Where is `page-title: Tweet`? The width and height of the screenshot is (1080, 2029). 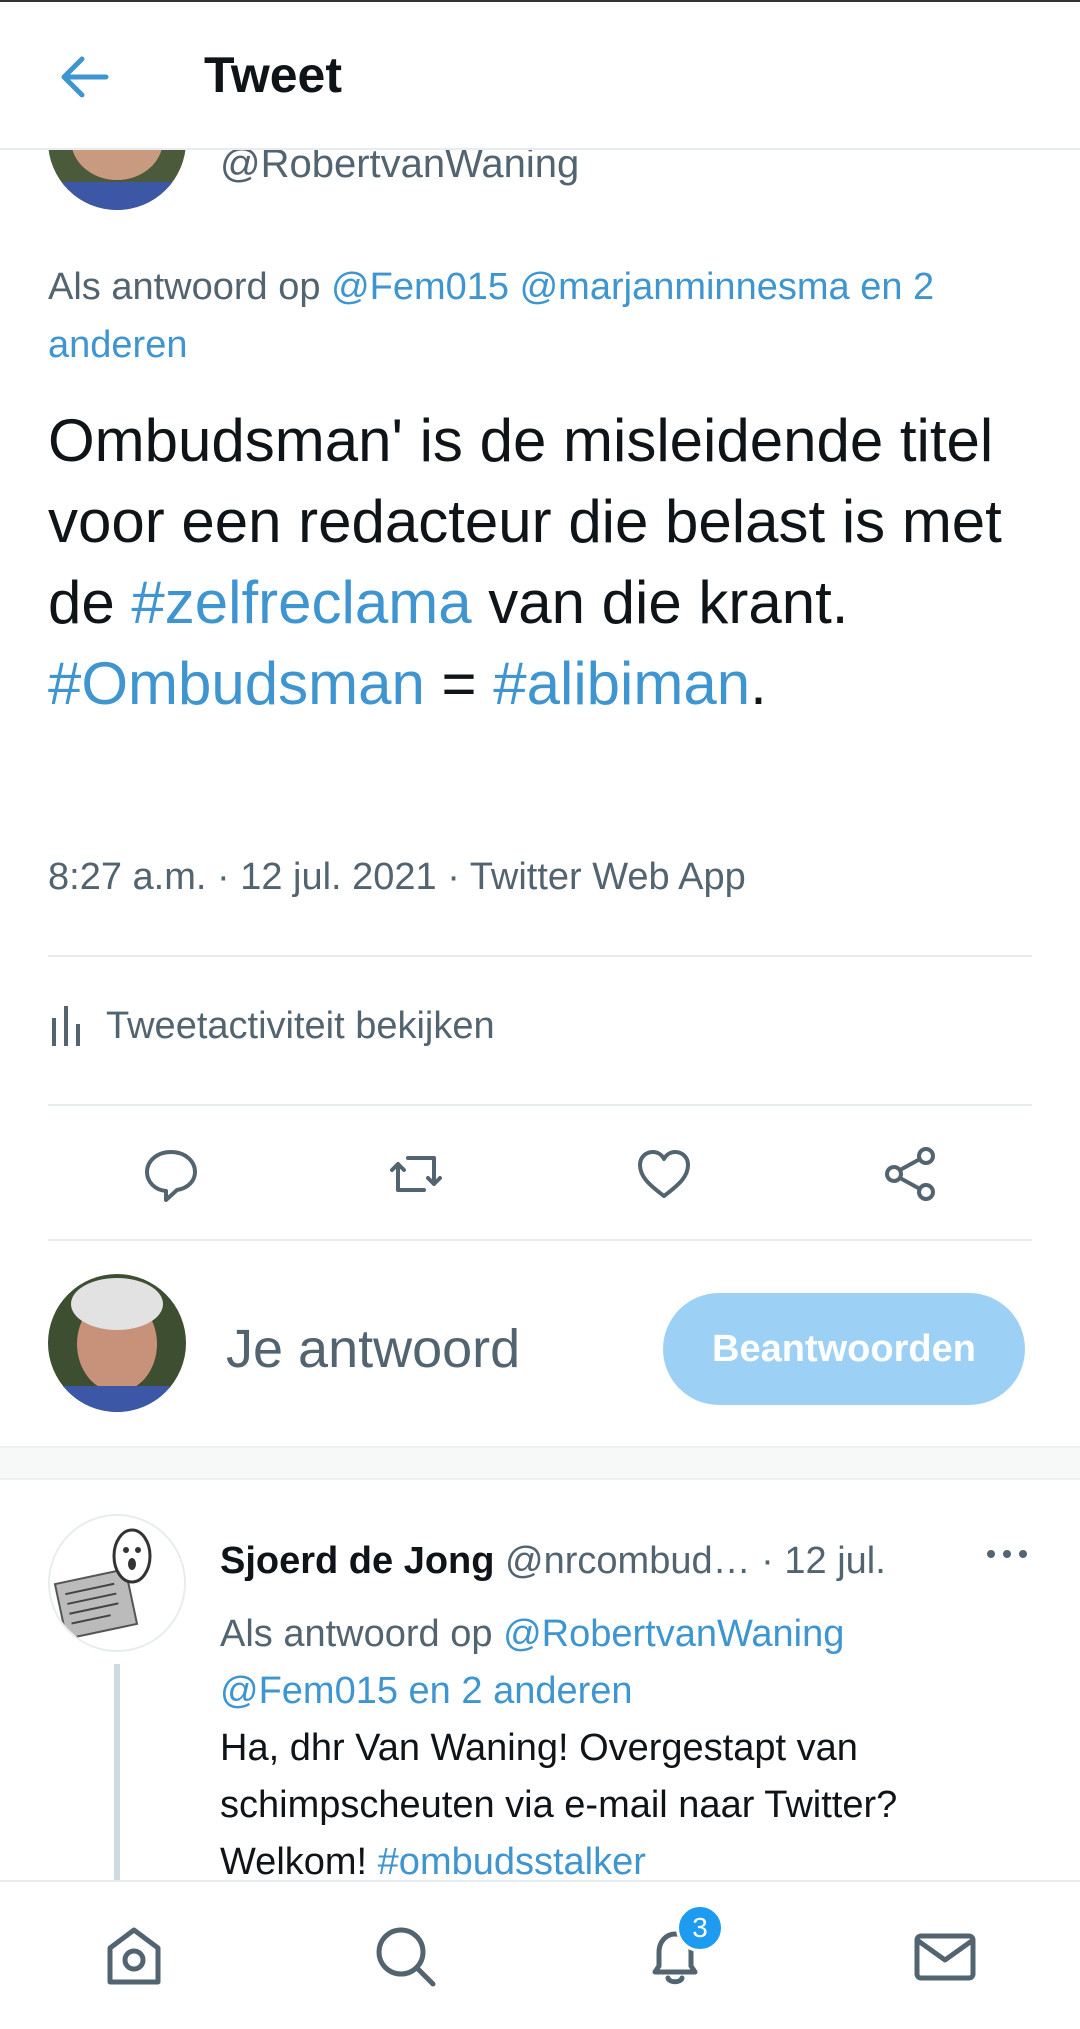 page-title: Tweet is located at coordinates (273, 75).